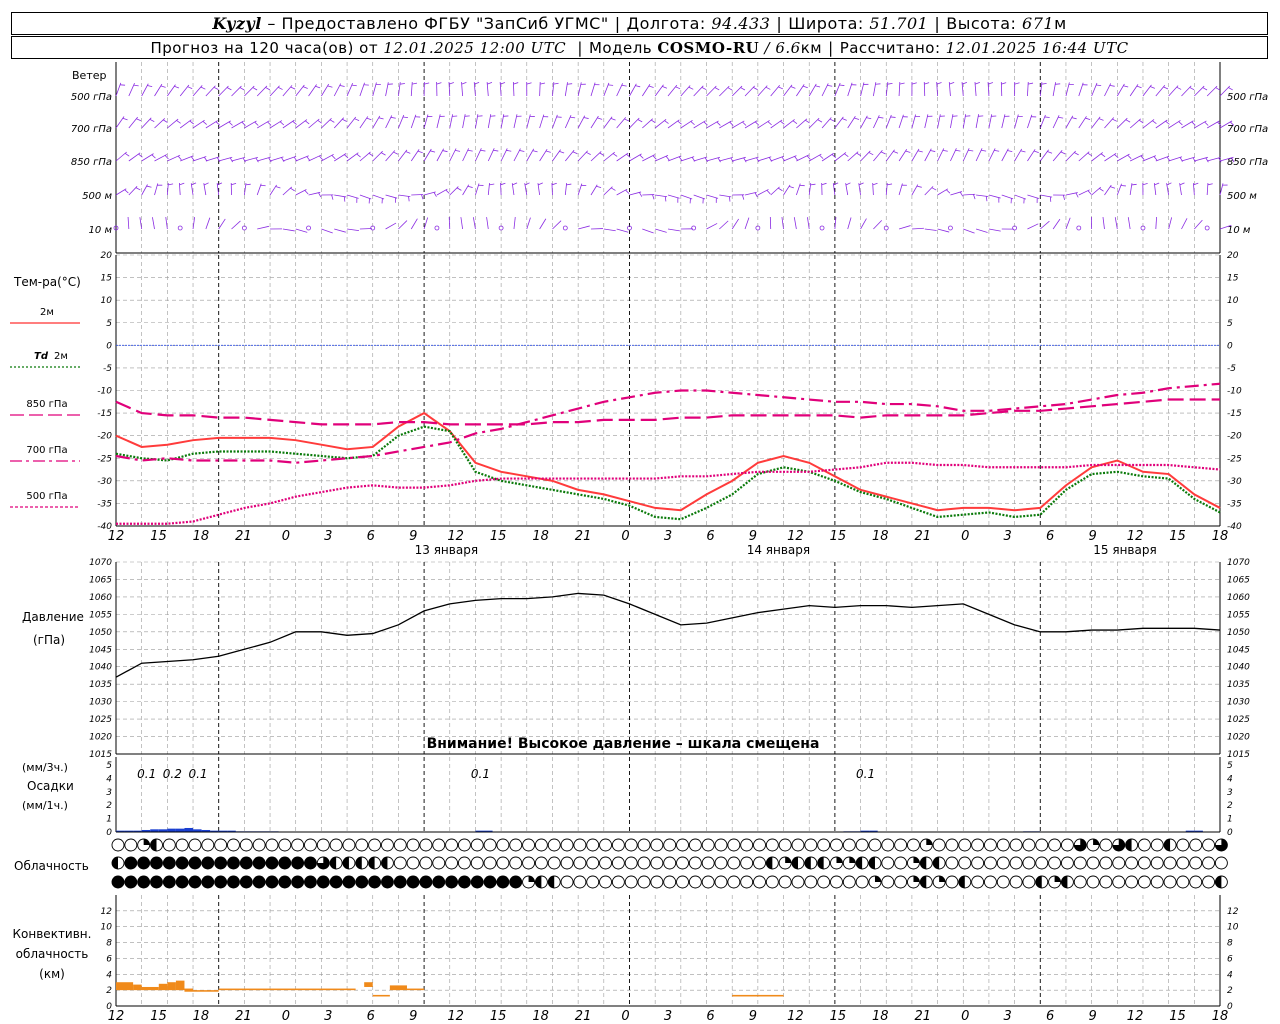 The image size is (1280, 1024). Describe the element at coordinates (107, 279) in the screenshot. I see `temp-y-tick-left: 15` at that location.